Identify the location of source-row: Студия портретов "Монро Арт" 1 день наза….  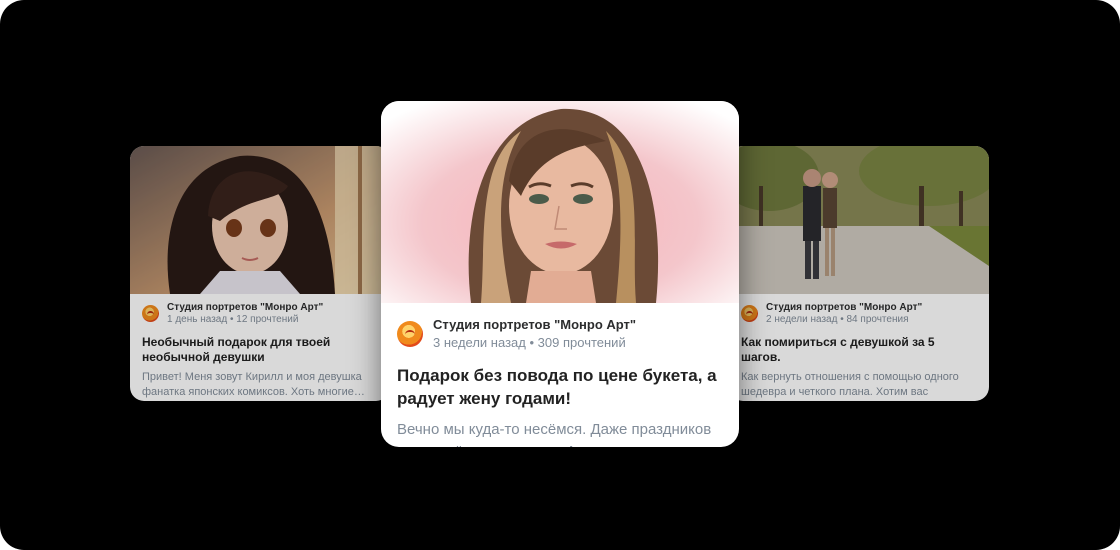
(260, 313).